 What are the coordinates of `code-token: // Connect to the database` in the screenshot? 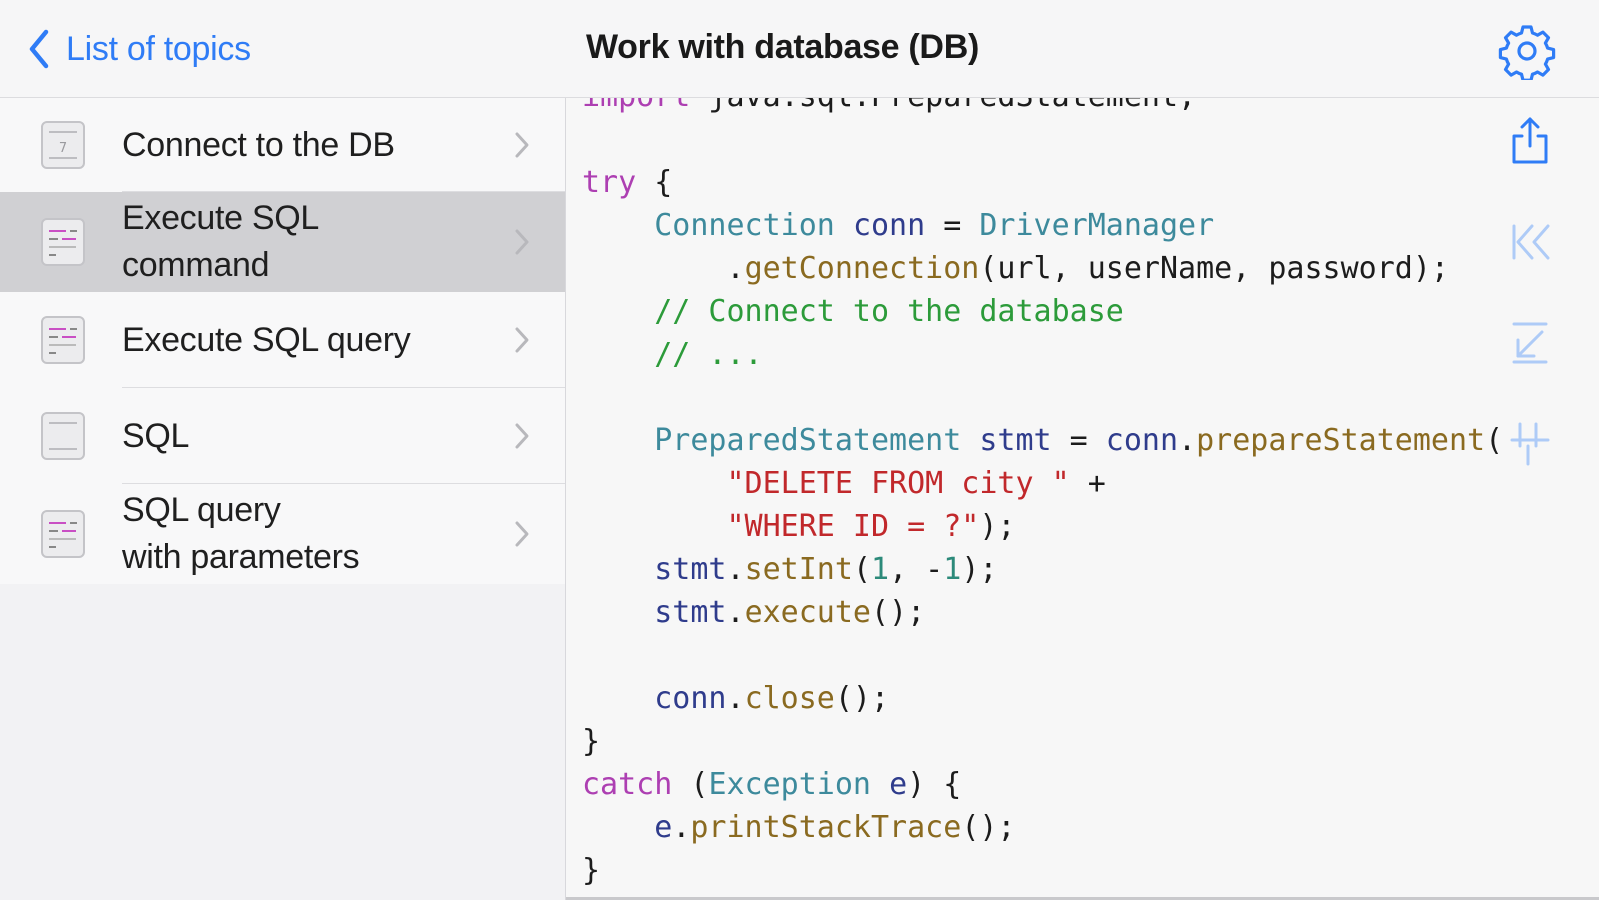 It's located at (853, 311).